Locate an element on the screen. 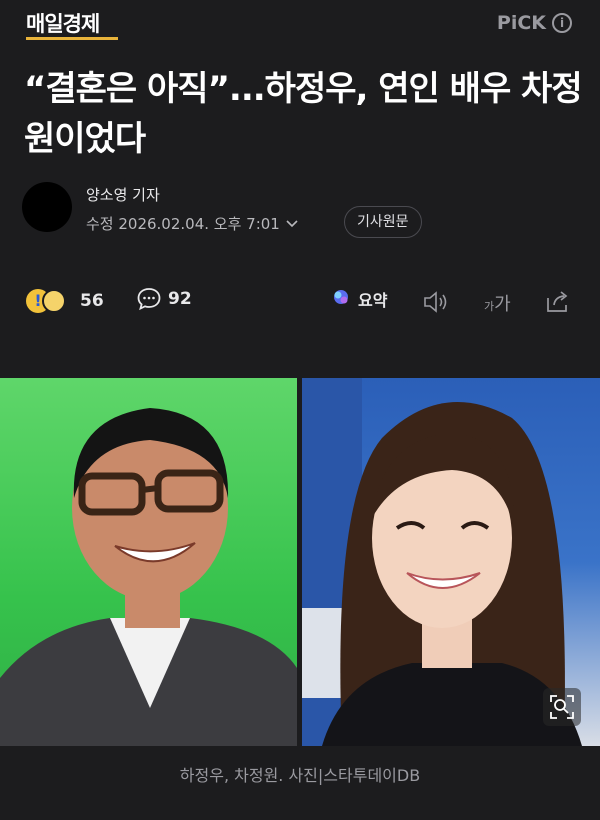  reaction-button: ! 56 is located at coordinates (65, 301).